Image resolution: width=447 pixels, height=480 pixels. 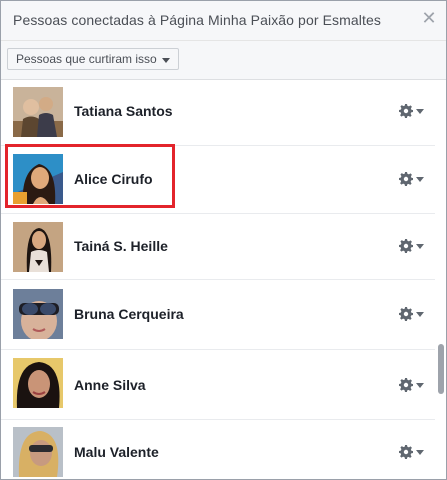 I want to click on person-name: Alice Cirufo, so click(x=113, y=179).